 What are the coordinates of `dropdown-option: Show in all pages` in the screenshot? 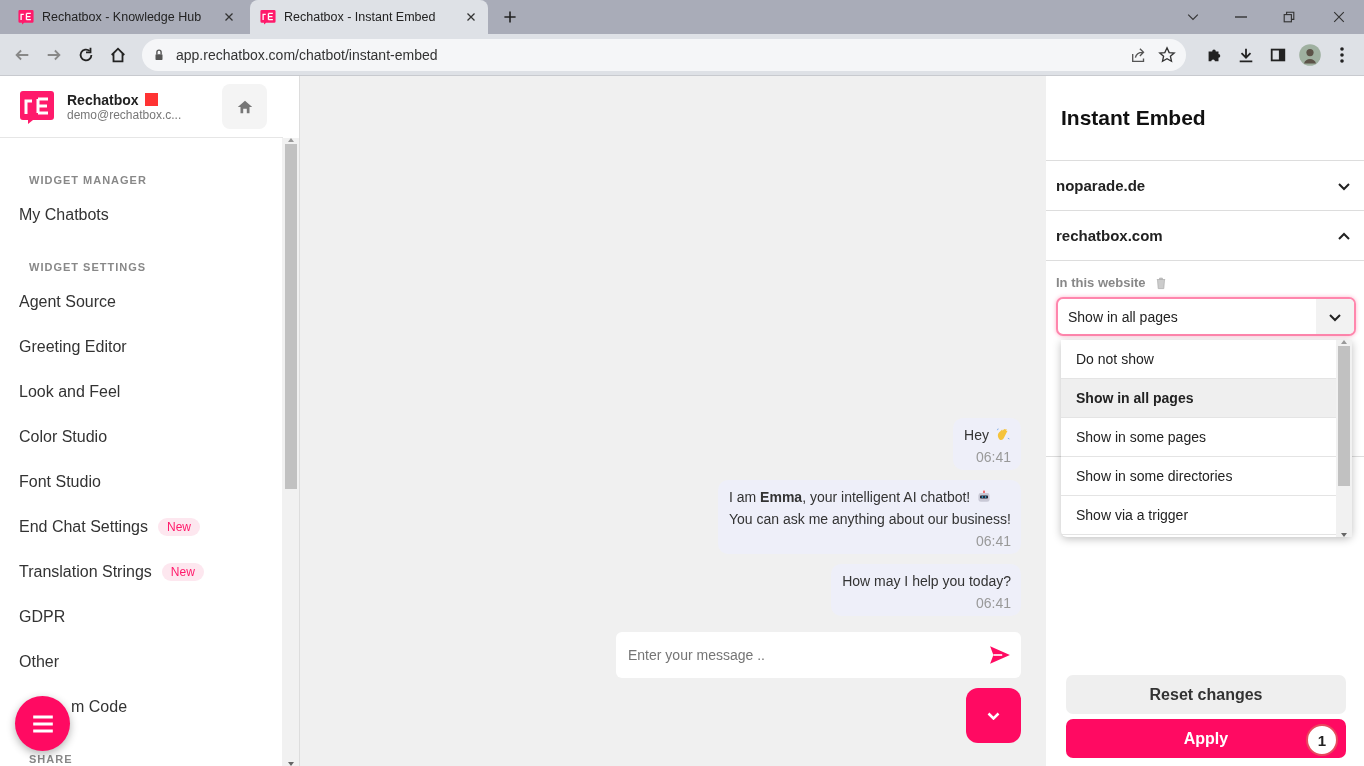 It's located at (1198, 398).